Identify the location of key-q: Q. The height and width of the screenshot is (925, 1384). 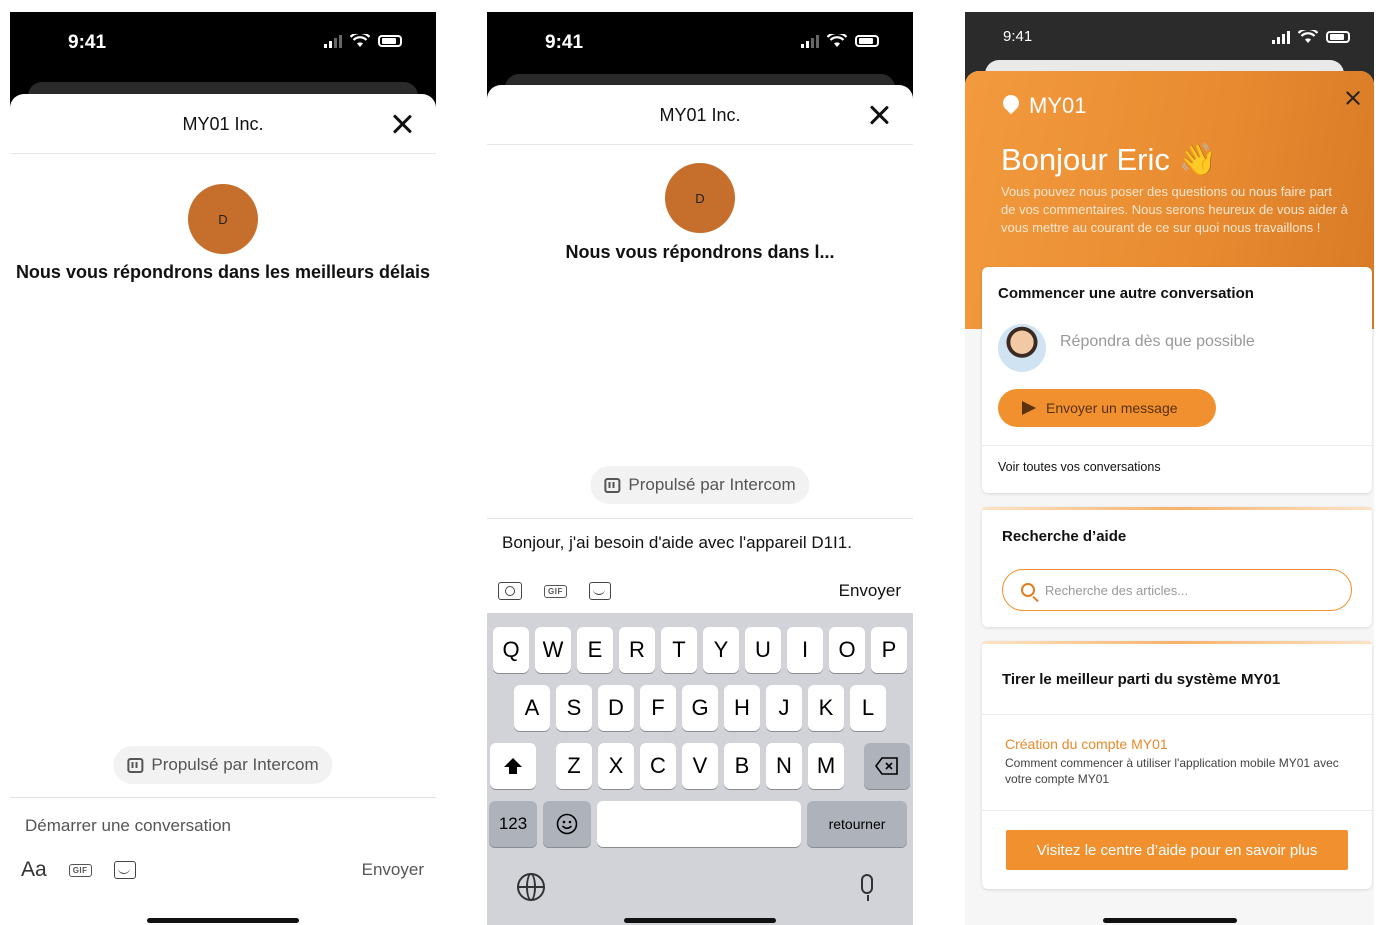
(511, 650).